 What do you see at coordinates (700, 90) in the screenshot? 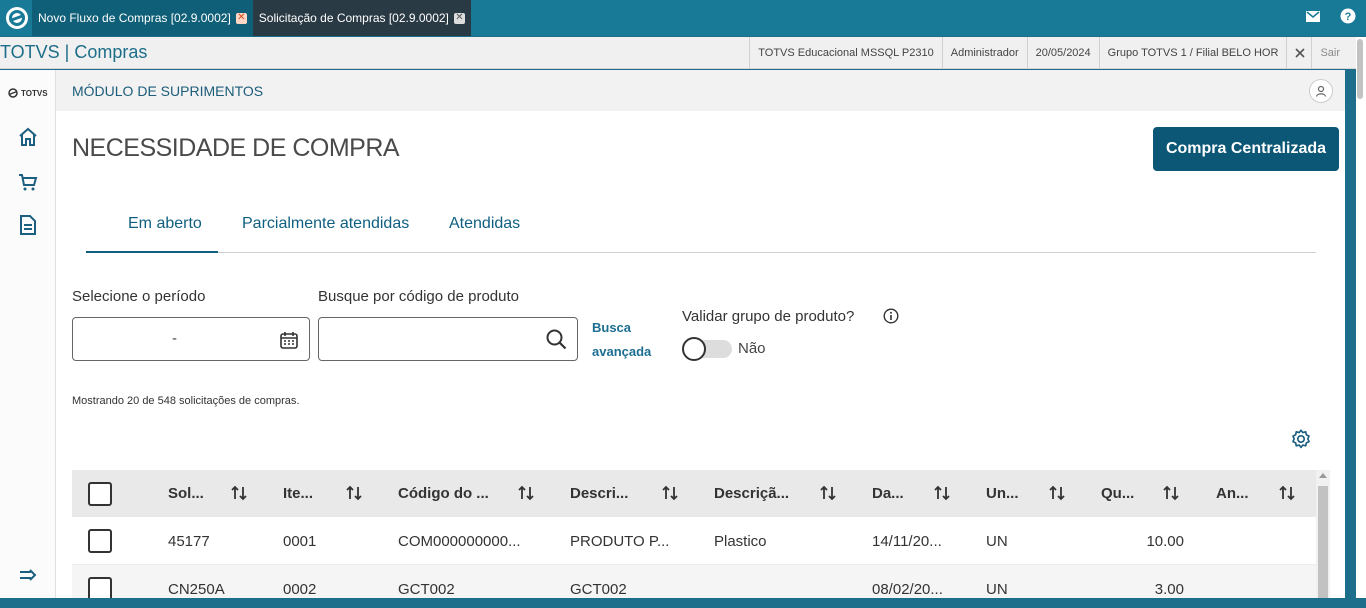
I see `module-bar: MÓDULO DE SUPRIMENTOS` at bounding box center [700, 90].